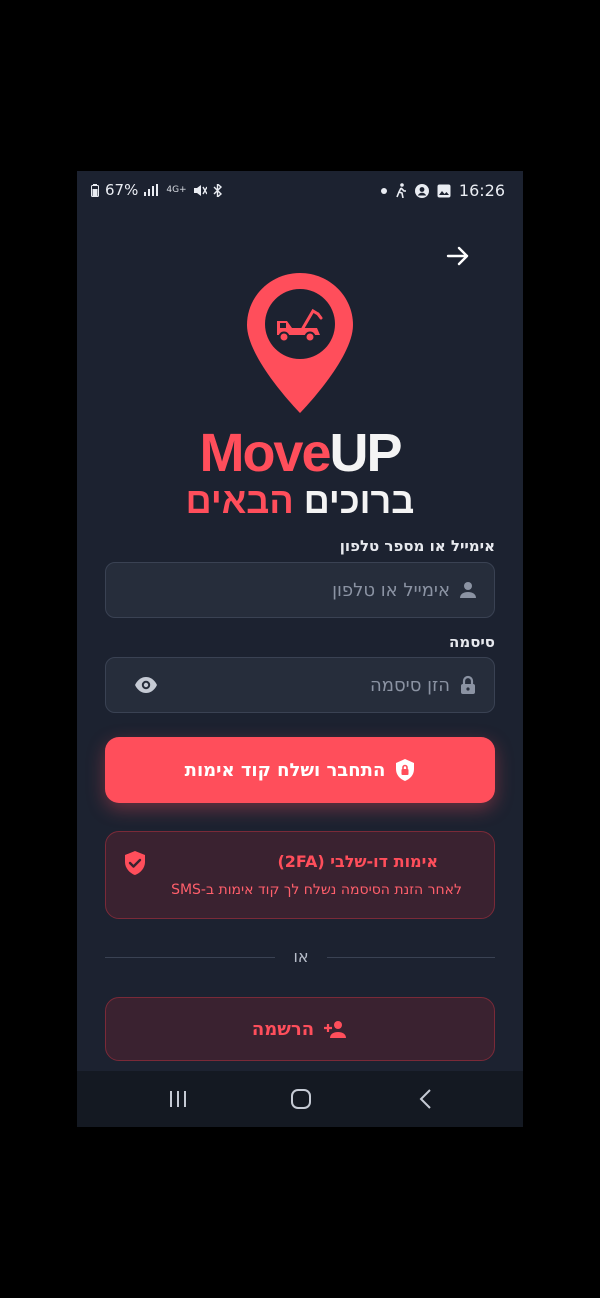  I want to click on battery-percent: 67%, so click(122, 190).